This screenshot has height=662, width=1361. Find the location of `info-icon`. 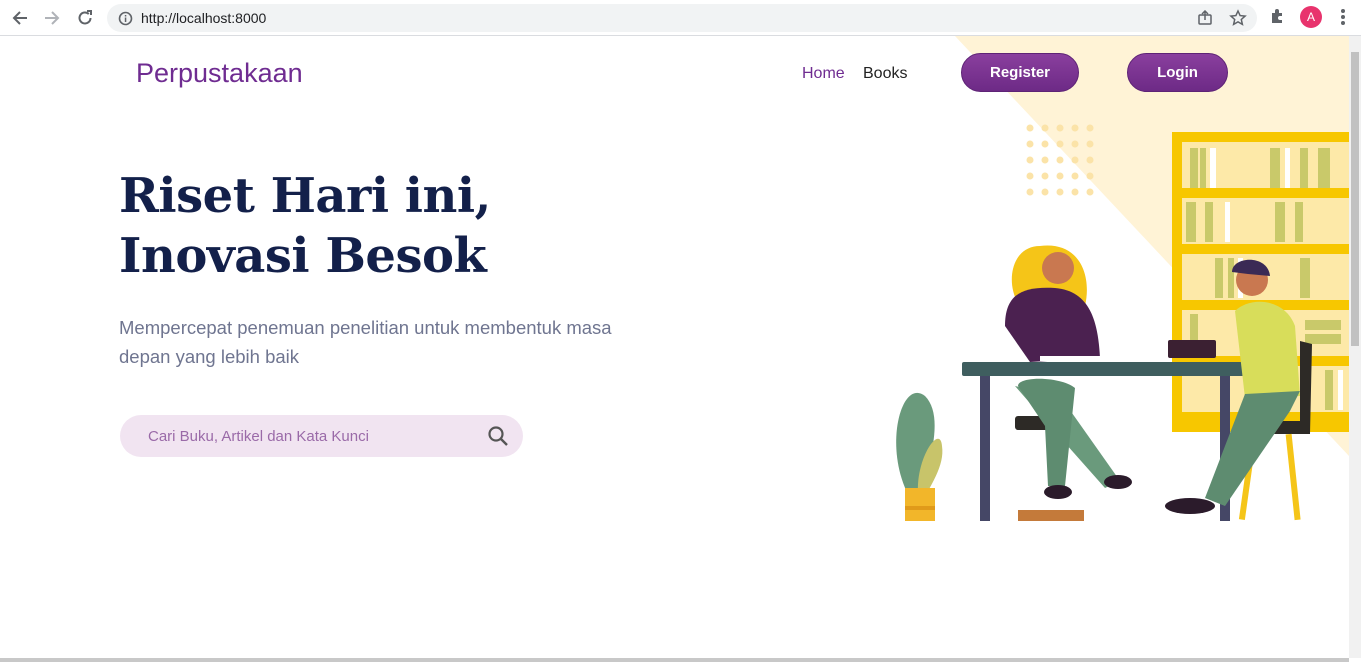

info-icon is located at coordinates (125, 21).